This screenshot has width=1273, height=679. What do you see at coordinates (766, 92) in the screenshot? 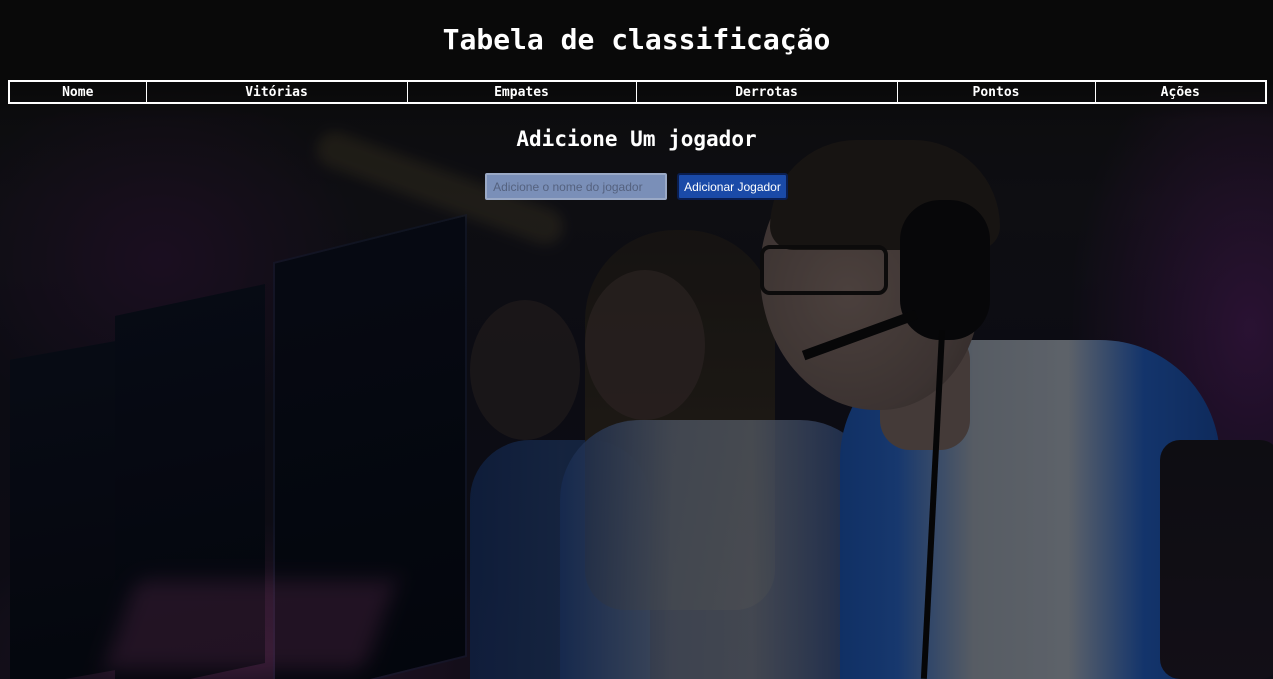
I see `column-header-derrotas: Derrotas` at bounding box center [766, 92].